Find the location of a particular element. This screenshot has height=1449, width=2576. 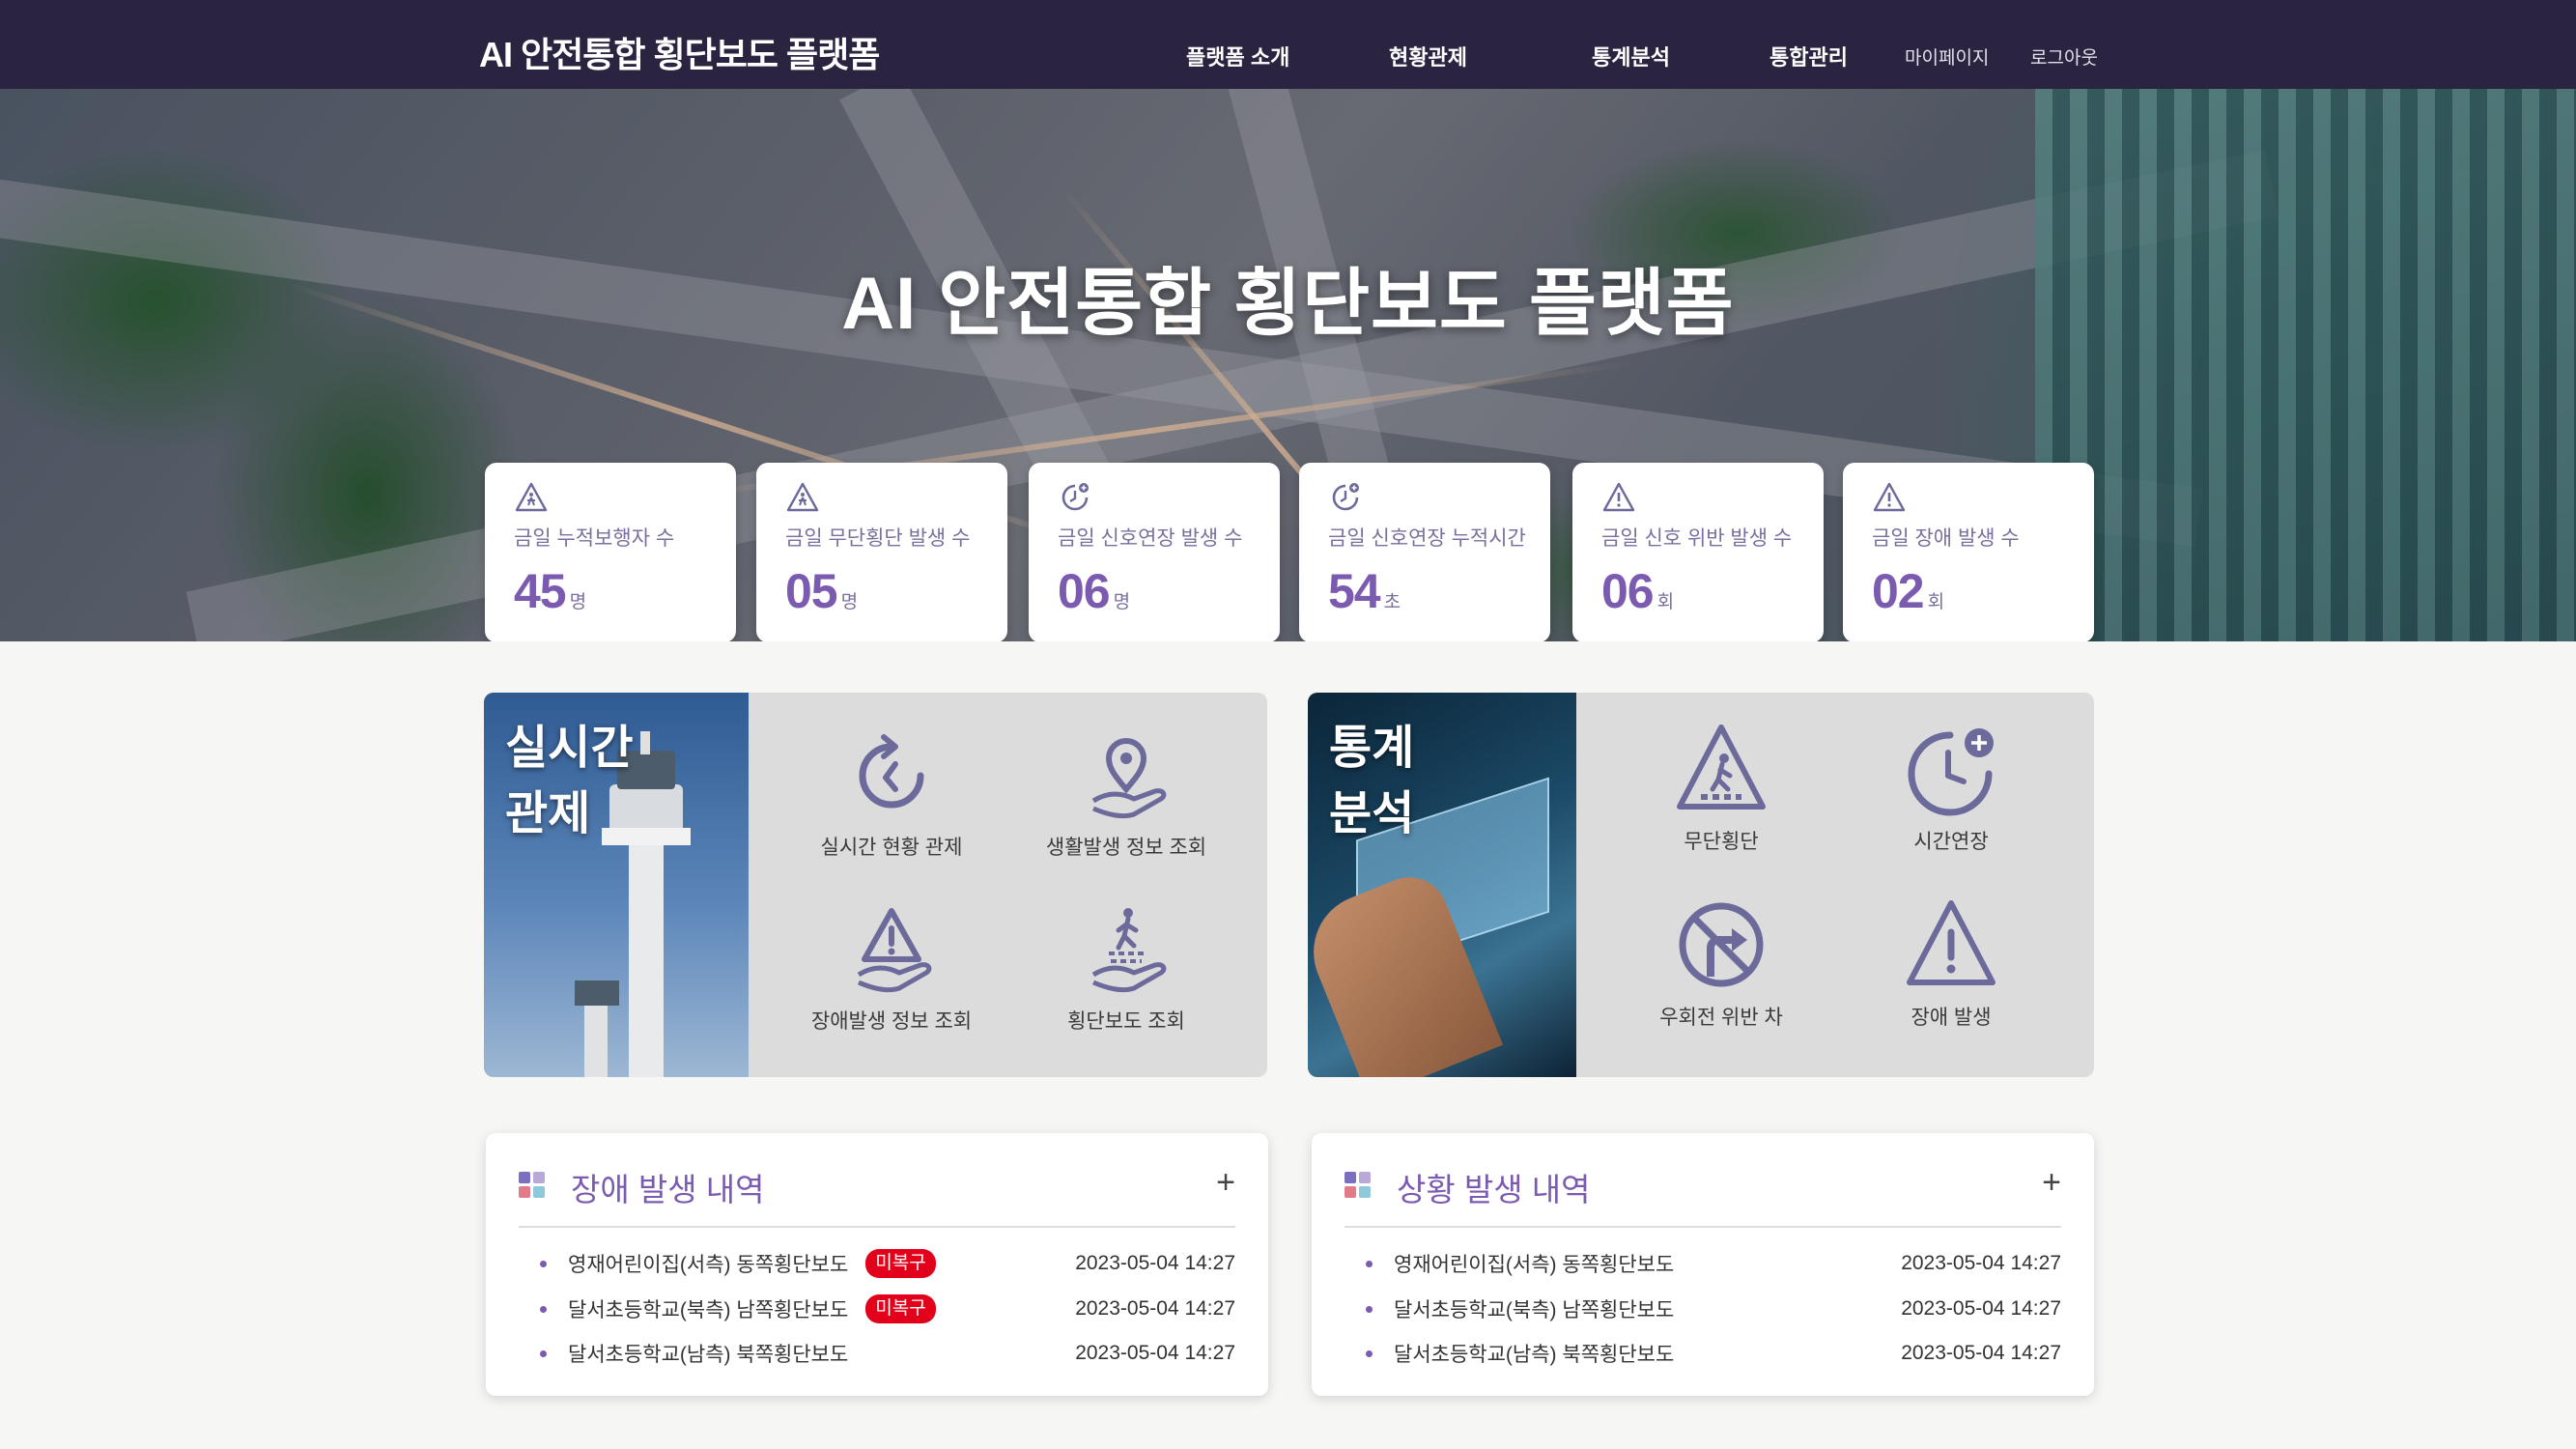

list-item: 달서초등학교(북측) 남쪽횡단보도 미복구 2023-05-04 14:27 is located at coordinates (887, 1309).